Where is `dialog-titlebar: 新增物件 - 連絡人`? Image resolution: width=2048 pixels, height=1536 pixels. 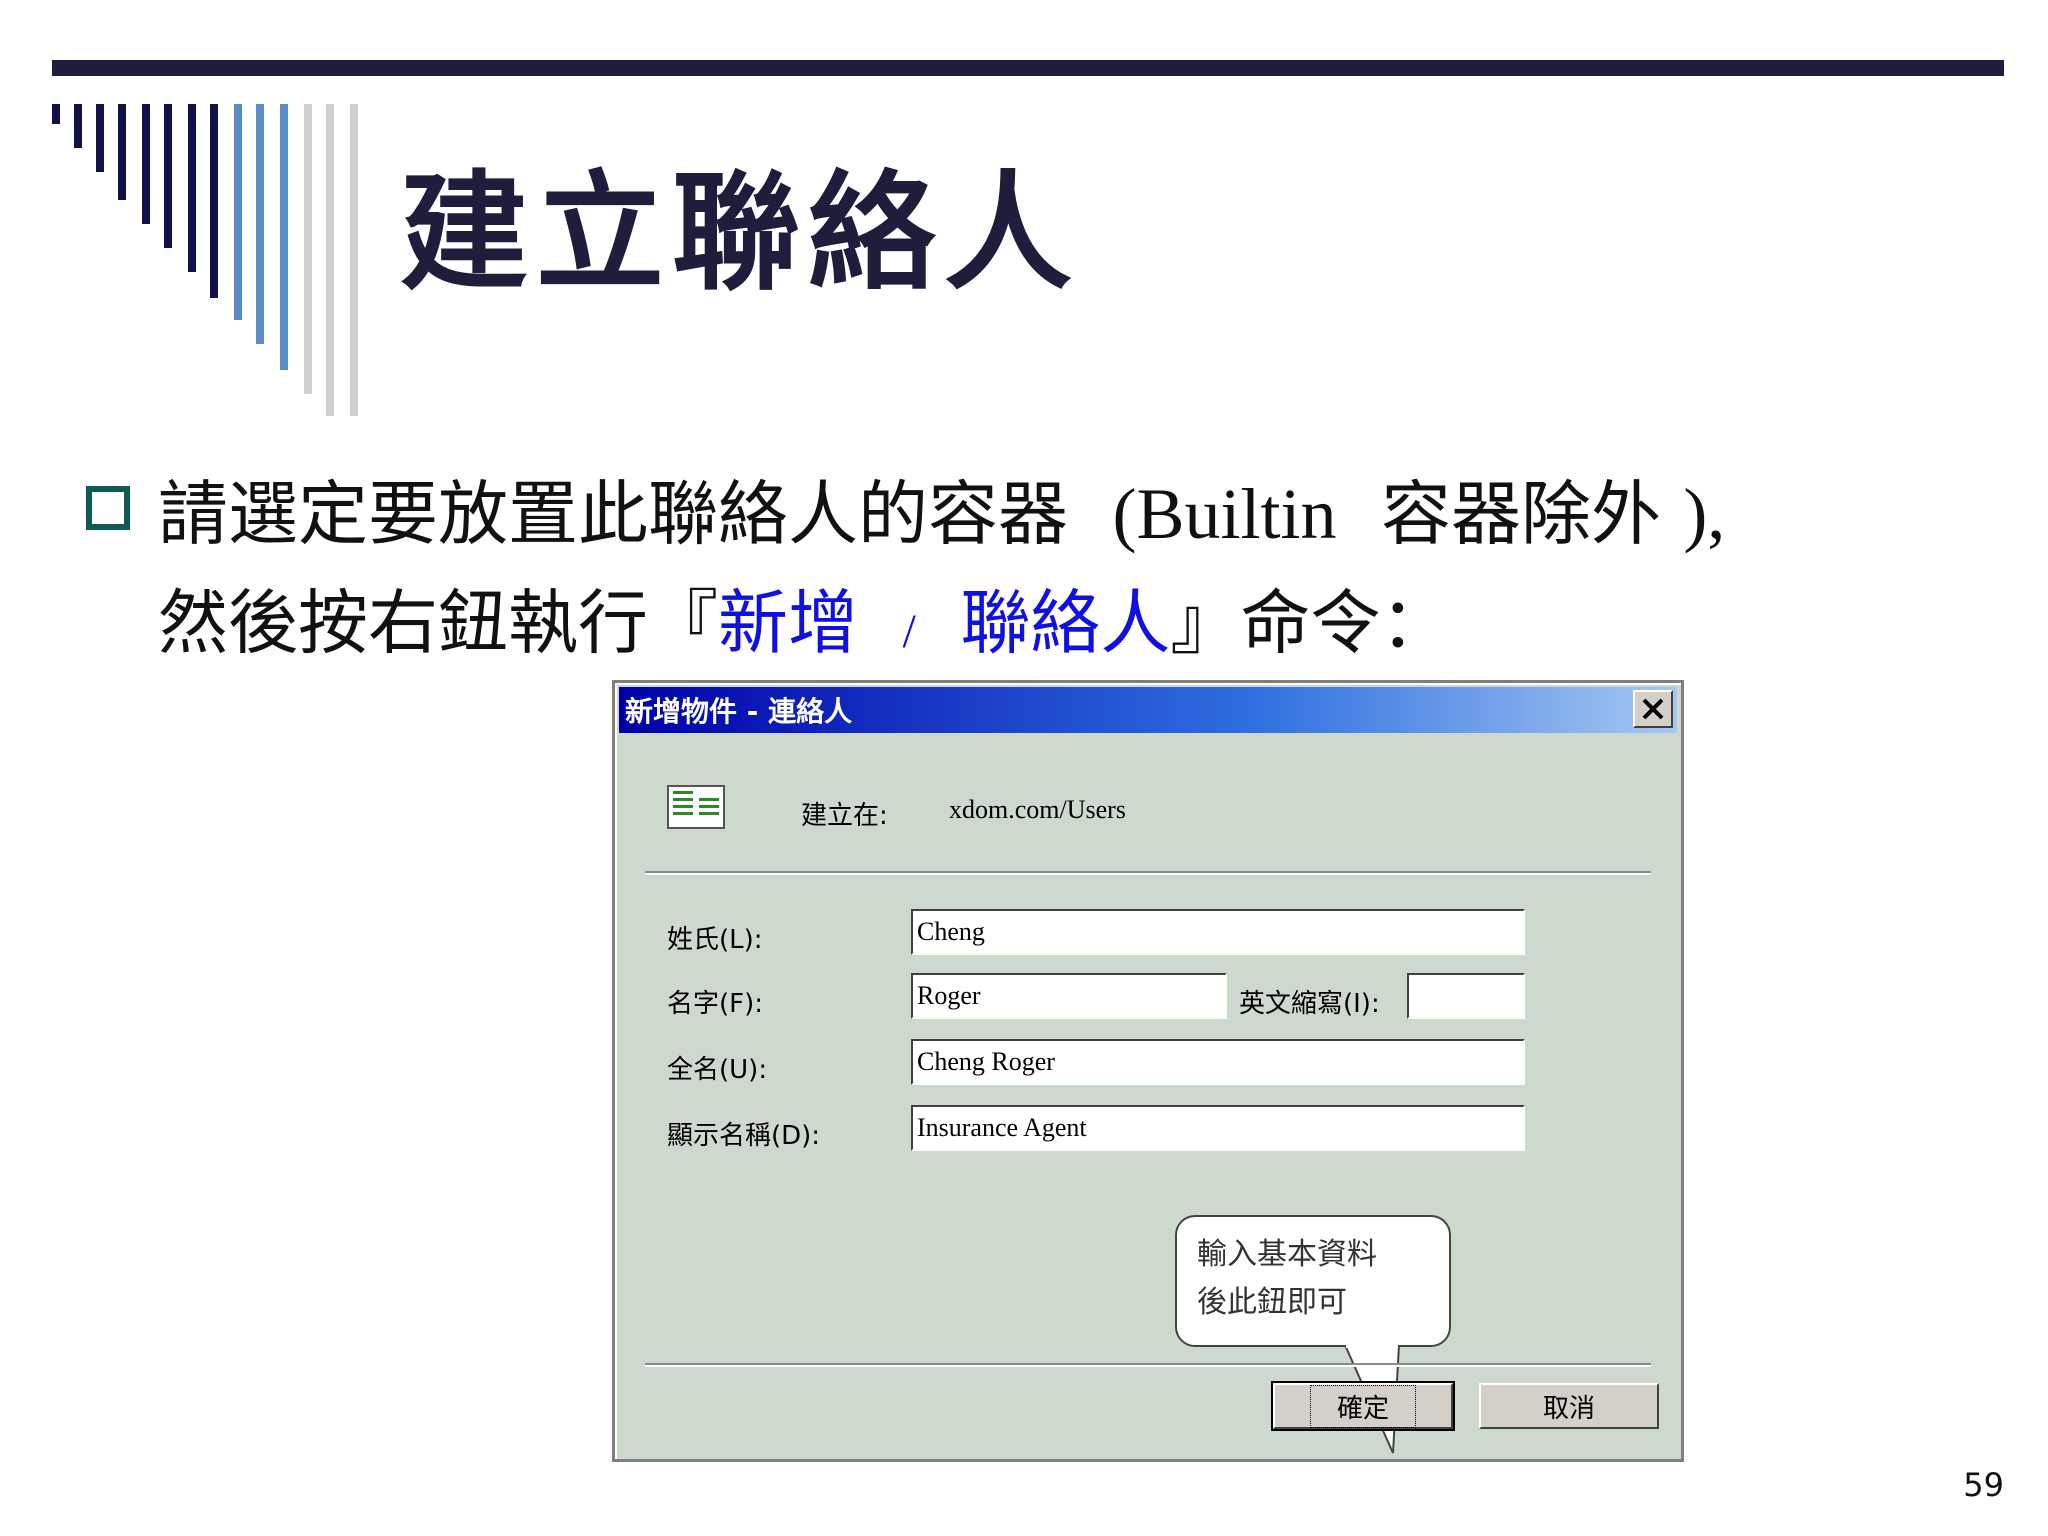
dialog-titlebar: 新增物件 - 連絡人 is located at coordinates (1148, 710).